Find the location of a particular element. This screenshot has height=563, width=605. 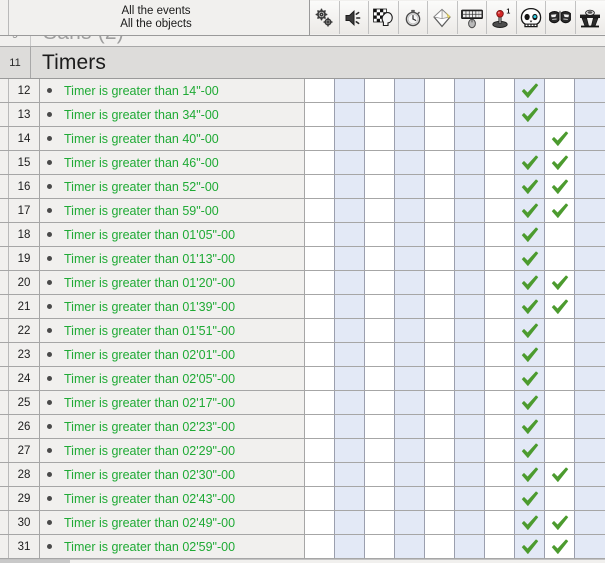

event-row: 30 Timer is greater than 02'49"-00 is located at coordinates (302, 523).